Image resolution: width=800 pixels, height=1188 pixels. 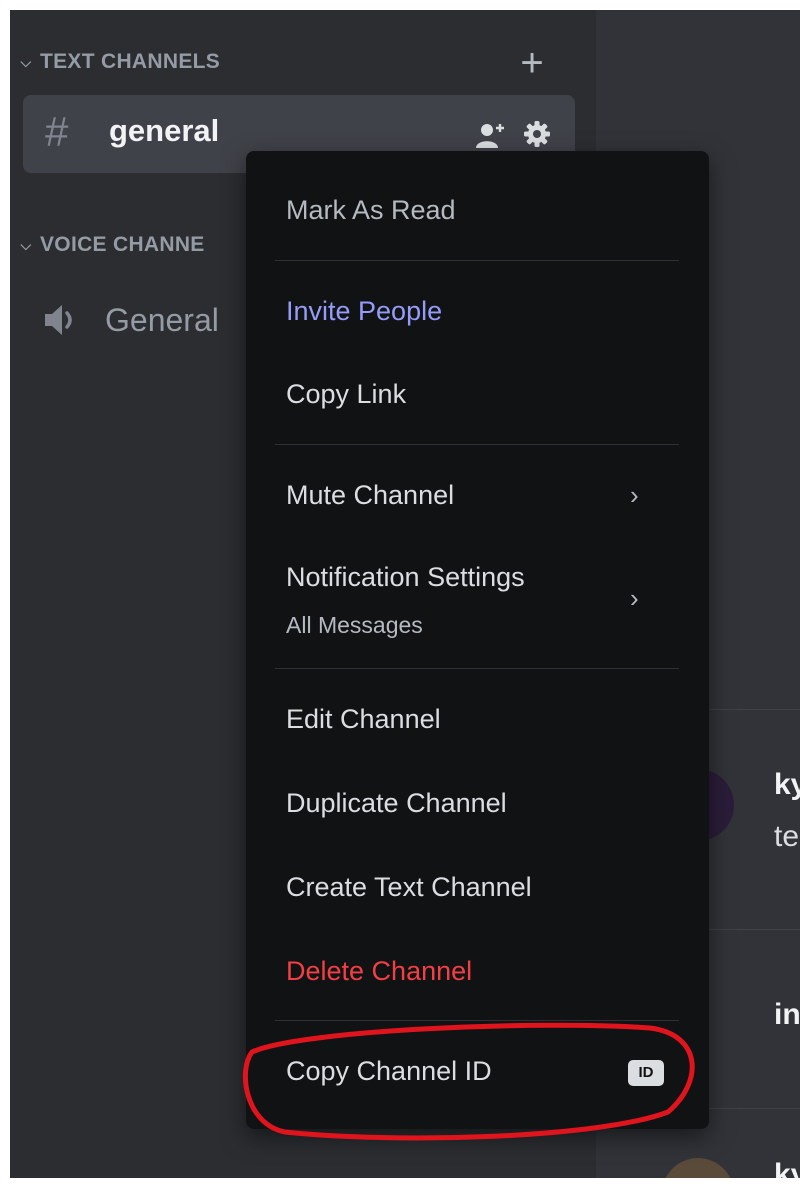 What do you see at coordinates (371, 210) in the screenshot?
I see `menu-item-mark-as-read: Mark As Read` at bounding box center [371, 210].